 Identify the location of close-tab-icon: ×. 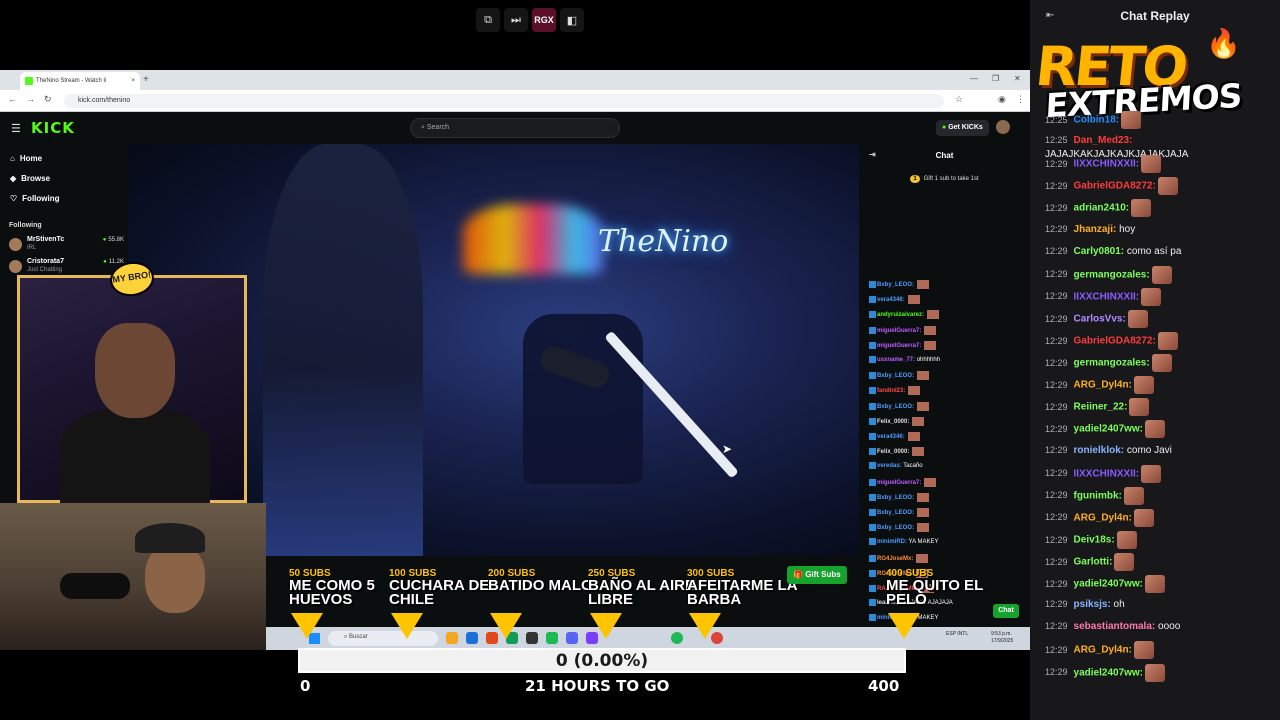
(133, 81).